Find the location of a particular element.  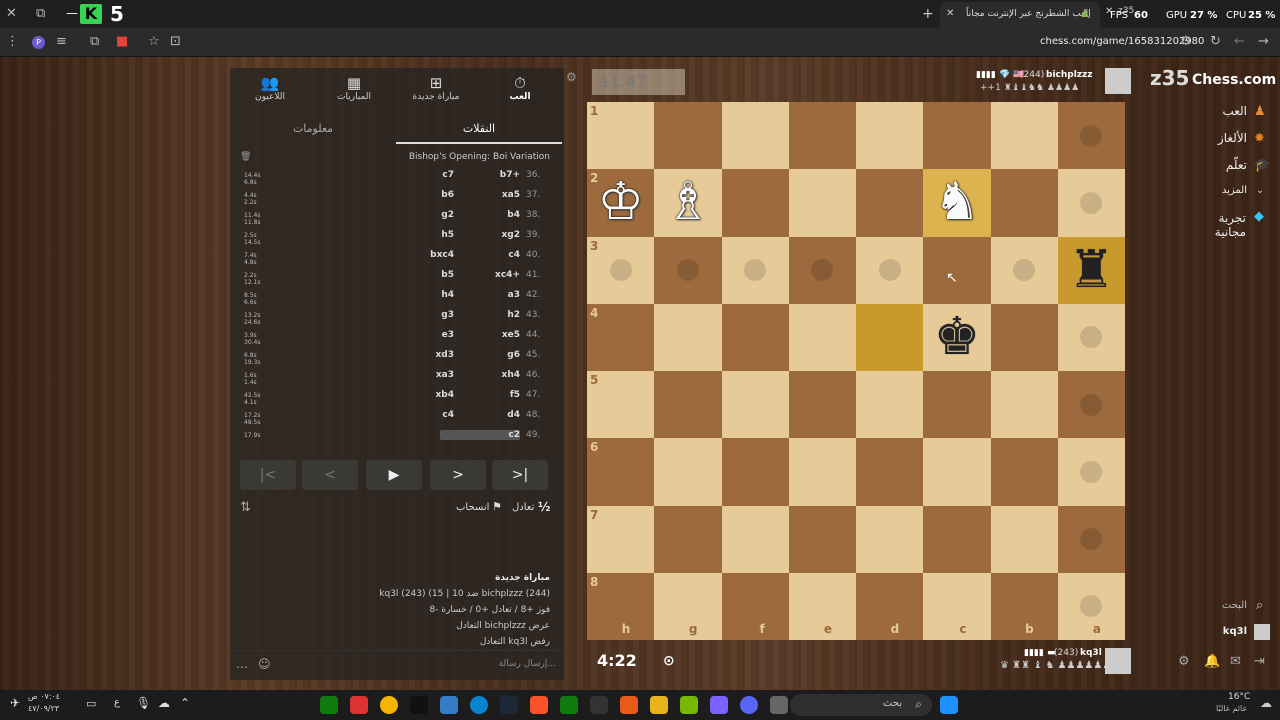

board-square: b is located at coordinates (1024, 606).